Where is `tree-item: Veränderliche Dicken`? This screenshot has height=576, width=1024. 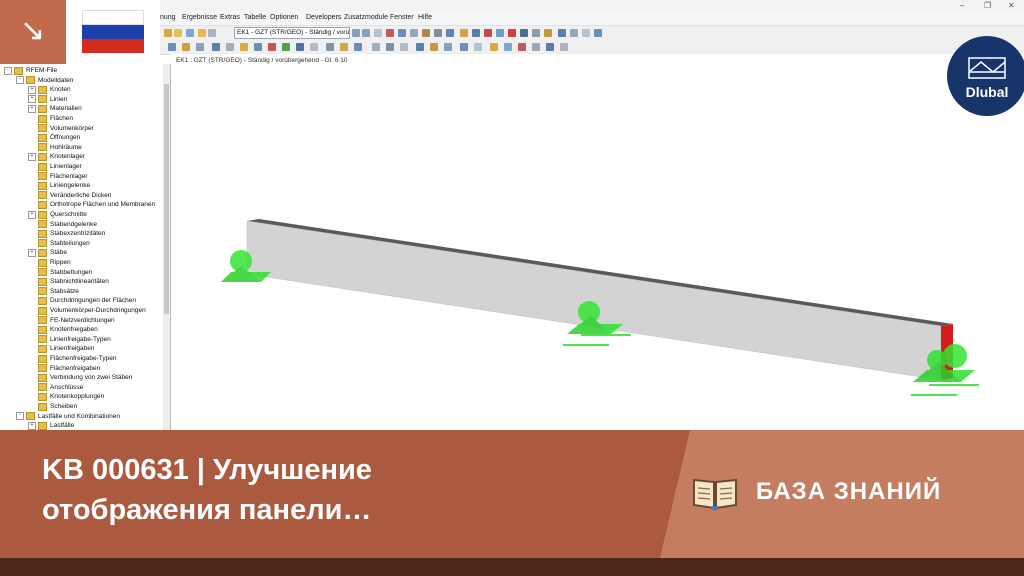 tree-item: Veränderliche Dicken is located at coordinates (69, 195).